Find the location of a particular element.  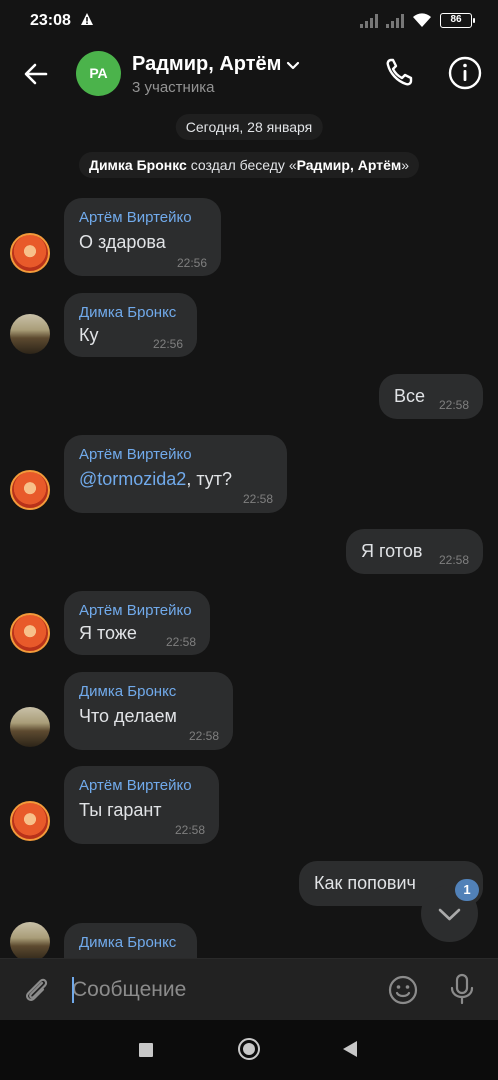

microphone-icon is located at coordinates (462, 989).